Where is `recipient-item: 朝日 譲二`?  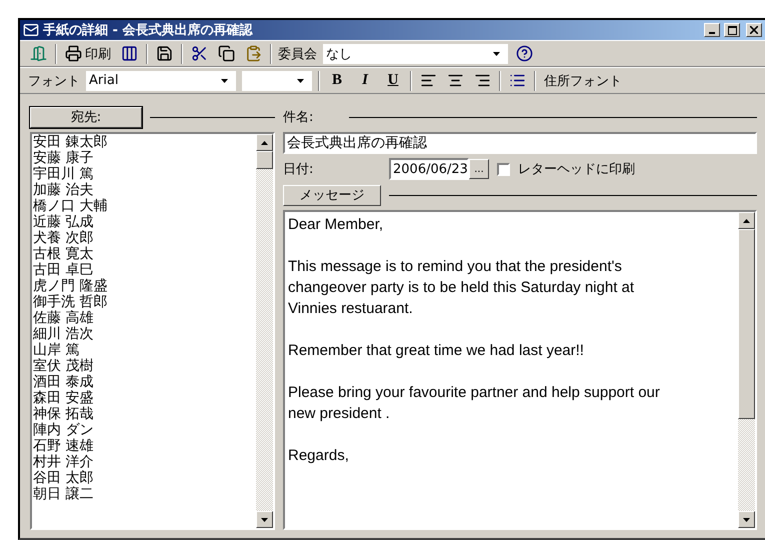
recipient-item: 朝日 譲二 is located at coordinates (144, 494).